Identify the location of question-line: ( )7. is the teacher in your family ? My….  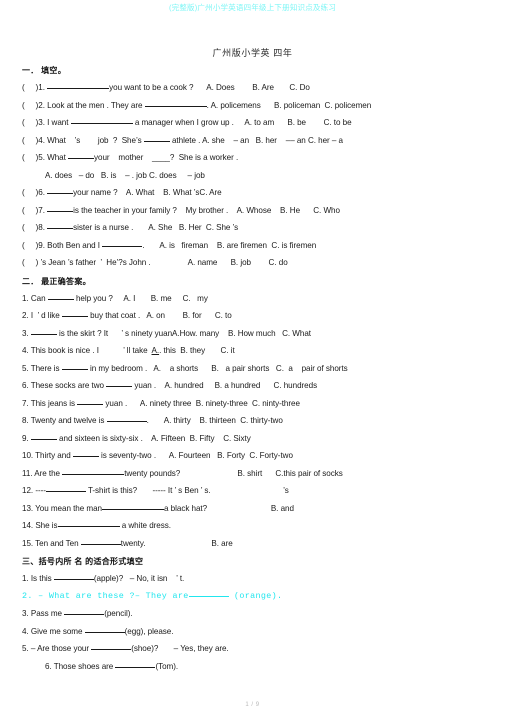
(252, 211).